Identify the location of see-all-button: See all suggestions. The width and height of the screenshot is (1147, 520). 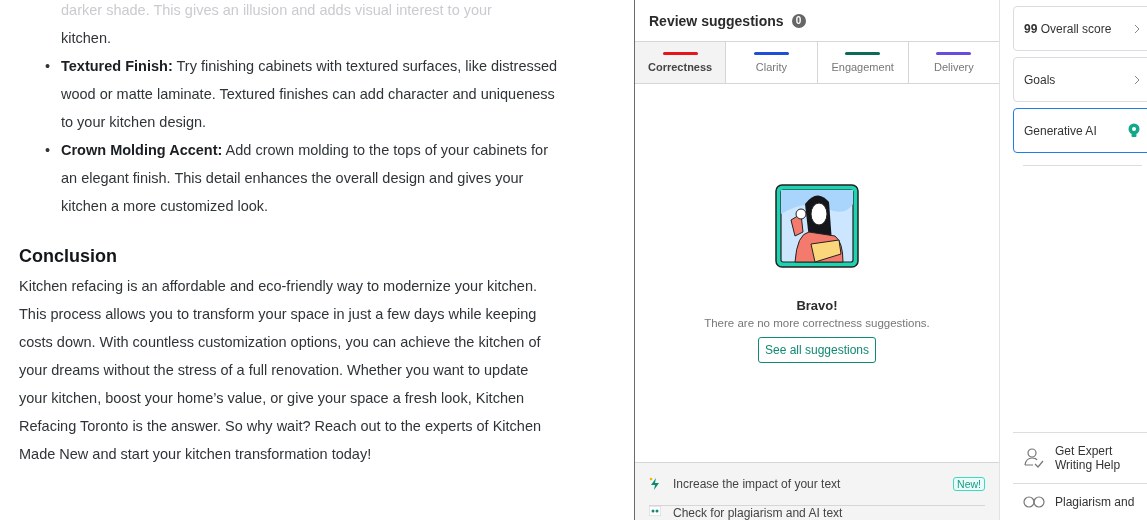
(817, 350).